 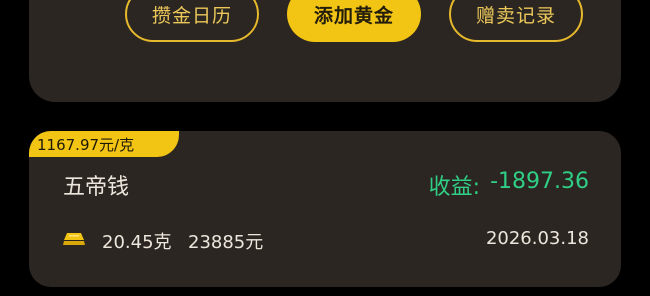 I want to click on profit: 收益: -1897.36, so click(x=509, y=185).